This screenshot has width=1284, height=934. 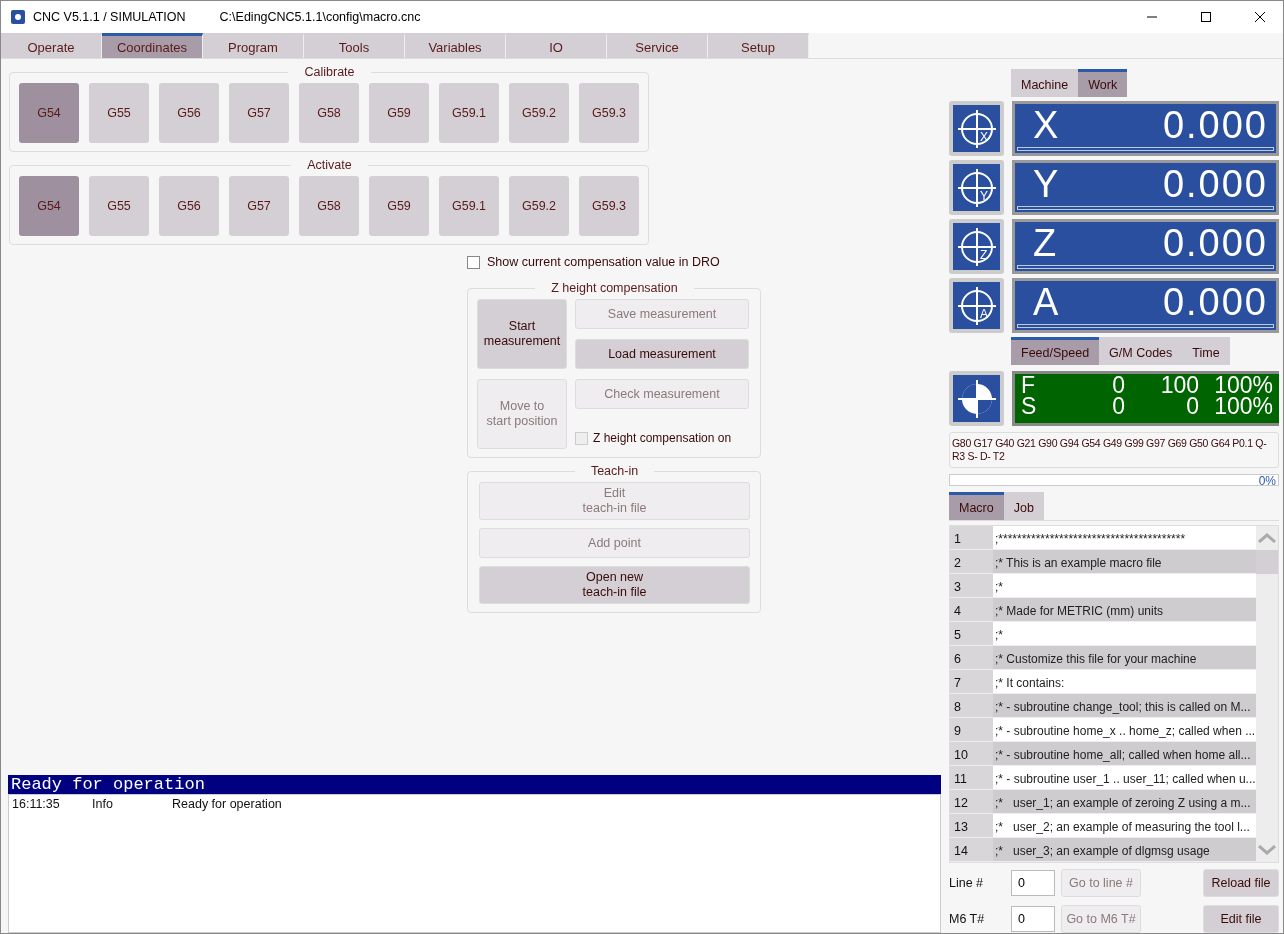 I want to click on dro-tab: Machine, so click(x=1045, y=83).